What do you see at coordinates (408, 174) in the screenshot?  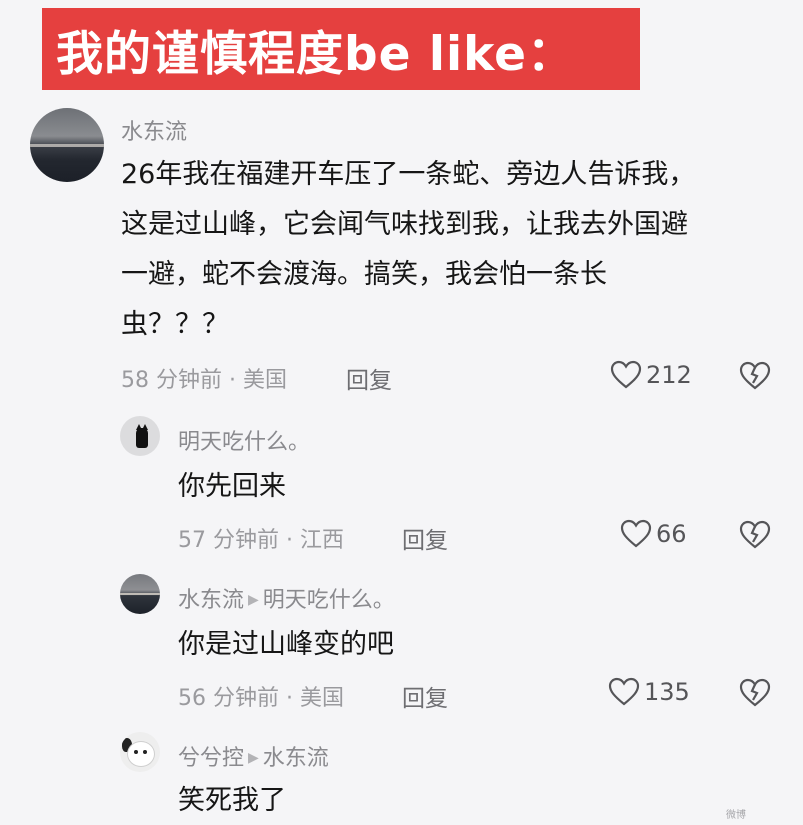 I see `comment-text-line: 26年我在福建开车压了一条蛇、旁边人告诉我，` at bounding box center [408, 174].